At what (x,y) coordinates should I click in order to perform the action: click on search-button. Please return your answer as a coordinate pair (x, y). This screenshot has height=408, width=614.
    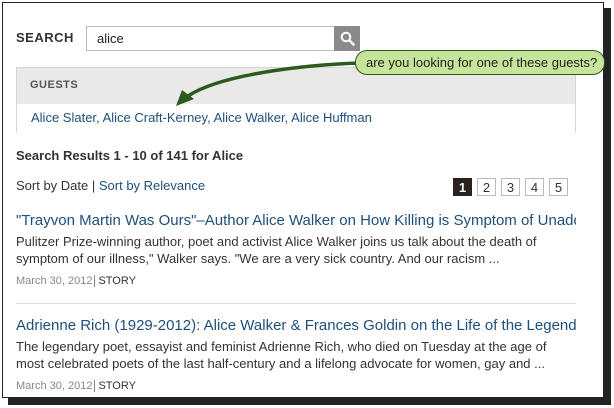
    Looking at the image, I should click on (347, 38).